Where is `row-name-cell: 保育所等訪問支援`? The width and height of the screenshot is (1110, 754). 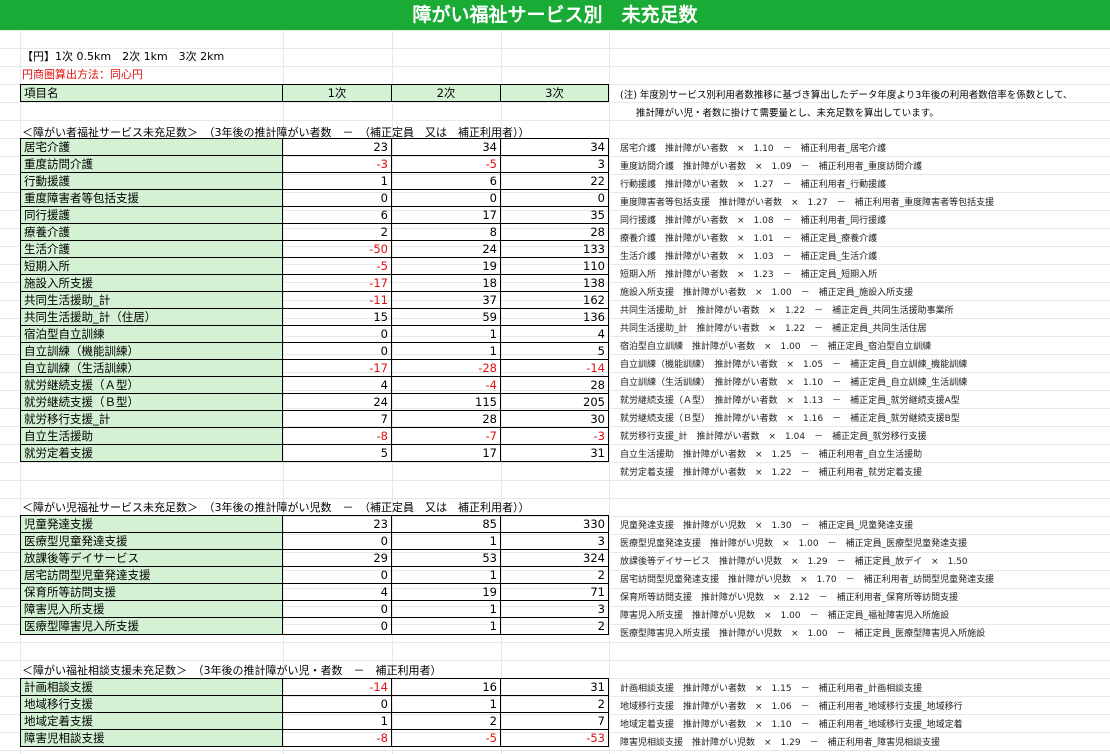 row-name-cell: 保育所等訪問支援 is located at coordinates (151, 592).